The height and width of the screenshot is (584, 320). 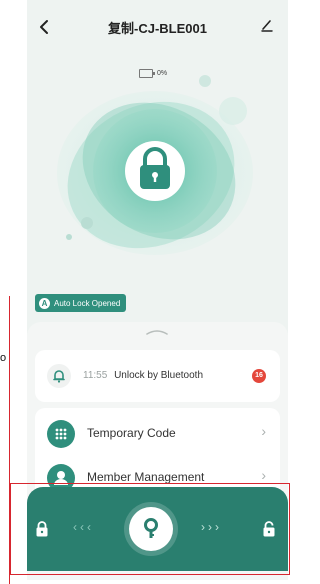 I want to click on menu-item-temporary-code: Temporary Code ›, so click(x=157, y=434).